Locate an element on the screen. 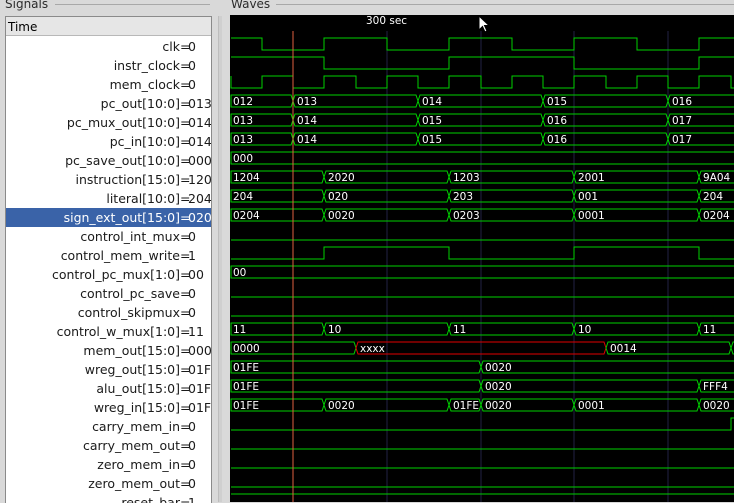 The width and height of the screenshot is (734, 503). signal-name: wreg_in[15:0] is located at coordinates (136, 407).